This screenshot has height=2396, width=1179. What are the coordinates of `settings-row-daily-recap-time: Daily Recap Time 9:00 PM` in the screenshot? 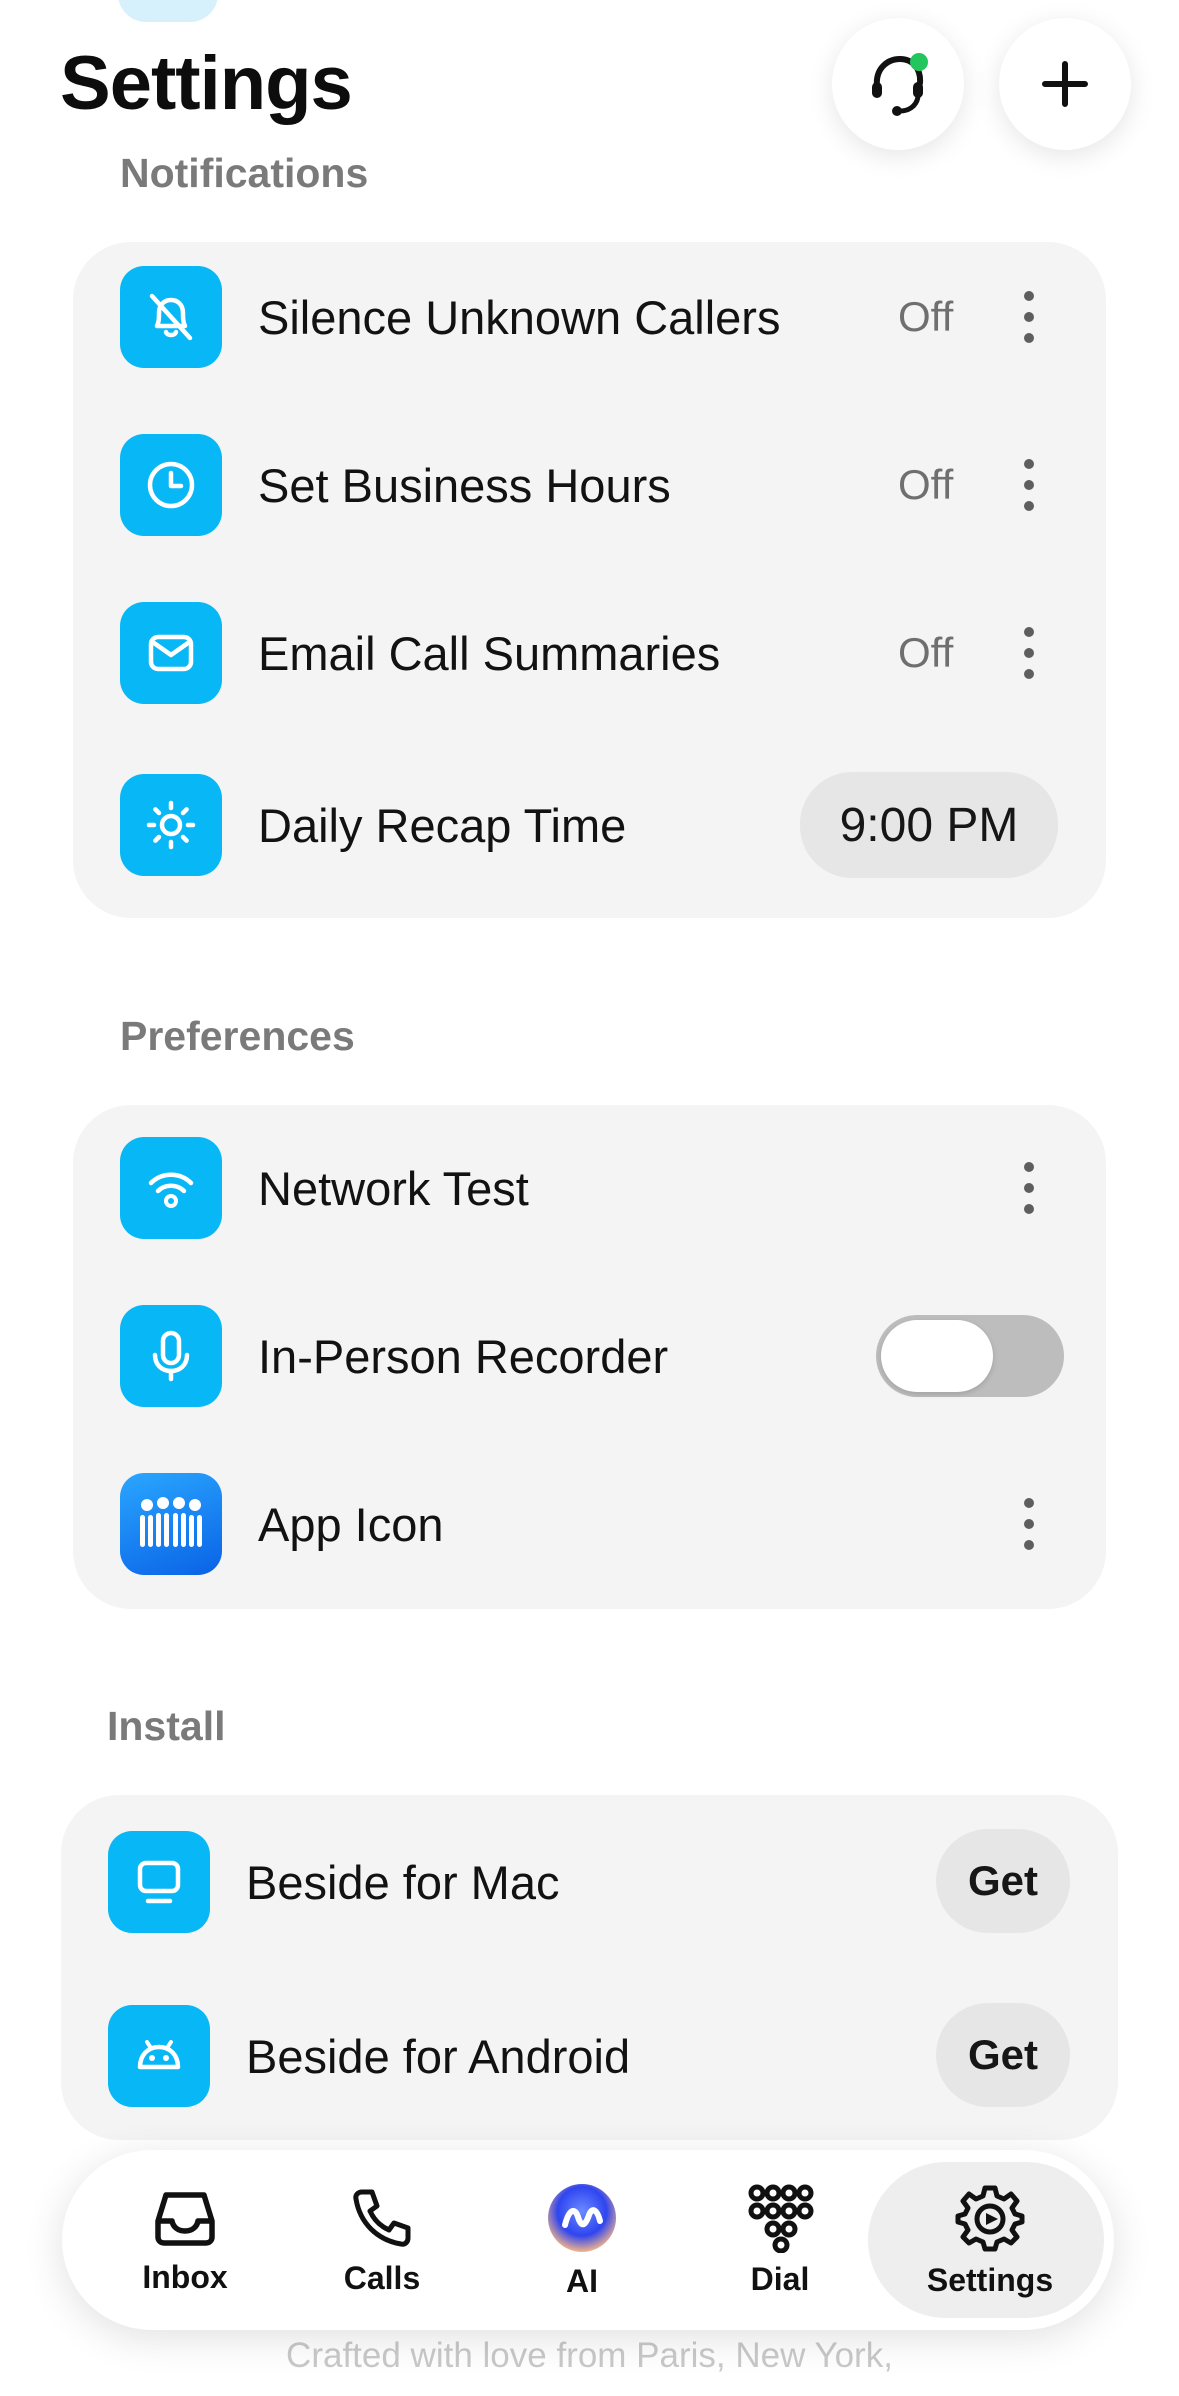 It's located at (589, 825).